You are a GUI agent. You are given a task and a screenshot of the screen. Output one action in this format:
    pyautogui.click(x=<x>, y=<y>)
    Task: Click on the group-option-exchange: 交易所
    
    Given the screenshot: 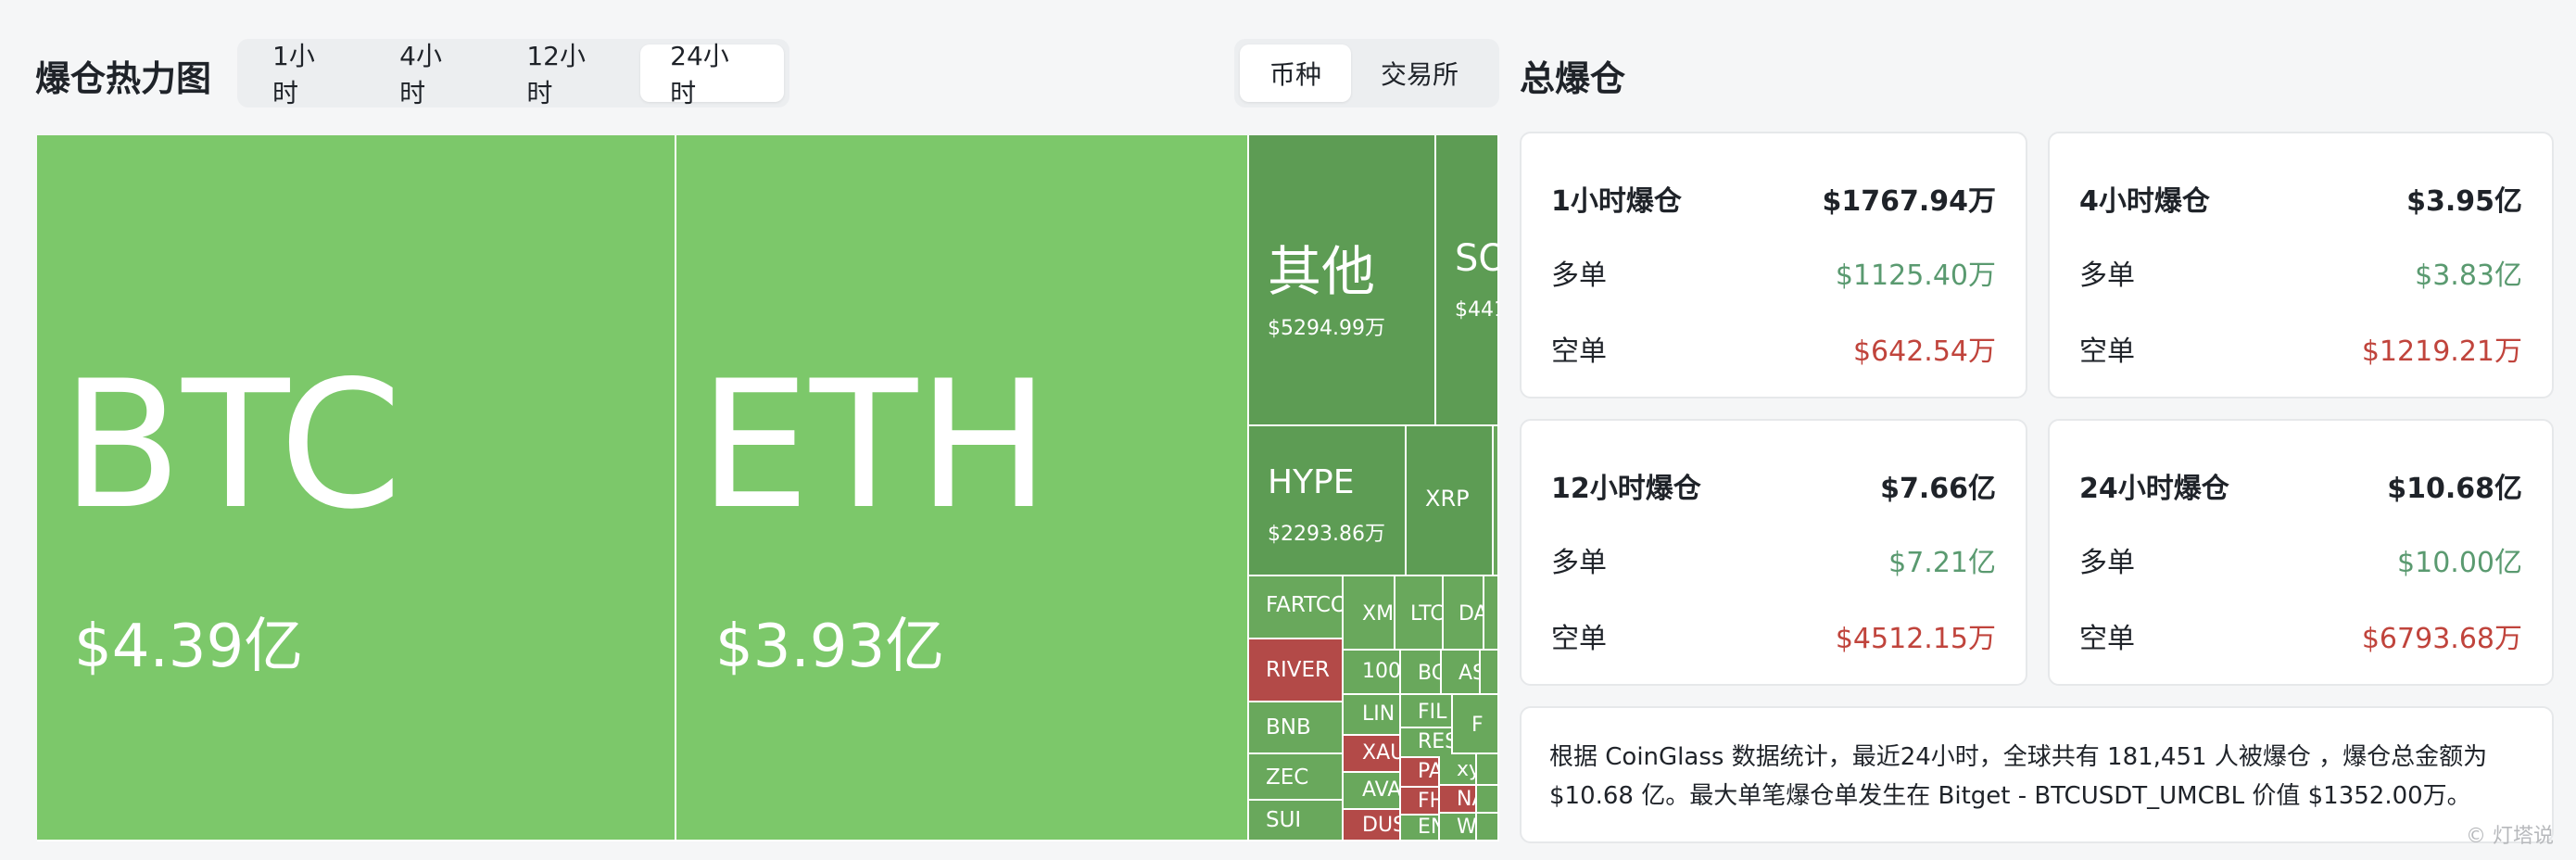 What is the action you would take?
    pyautogui.click(x=1419, y=73)
    